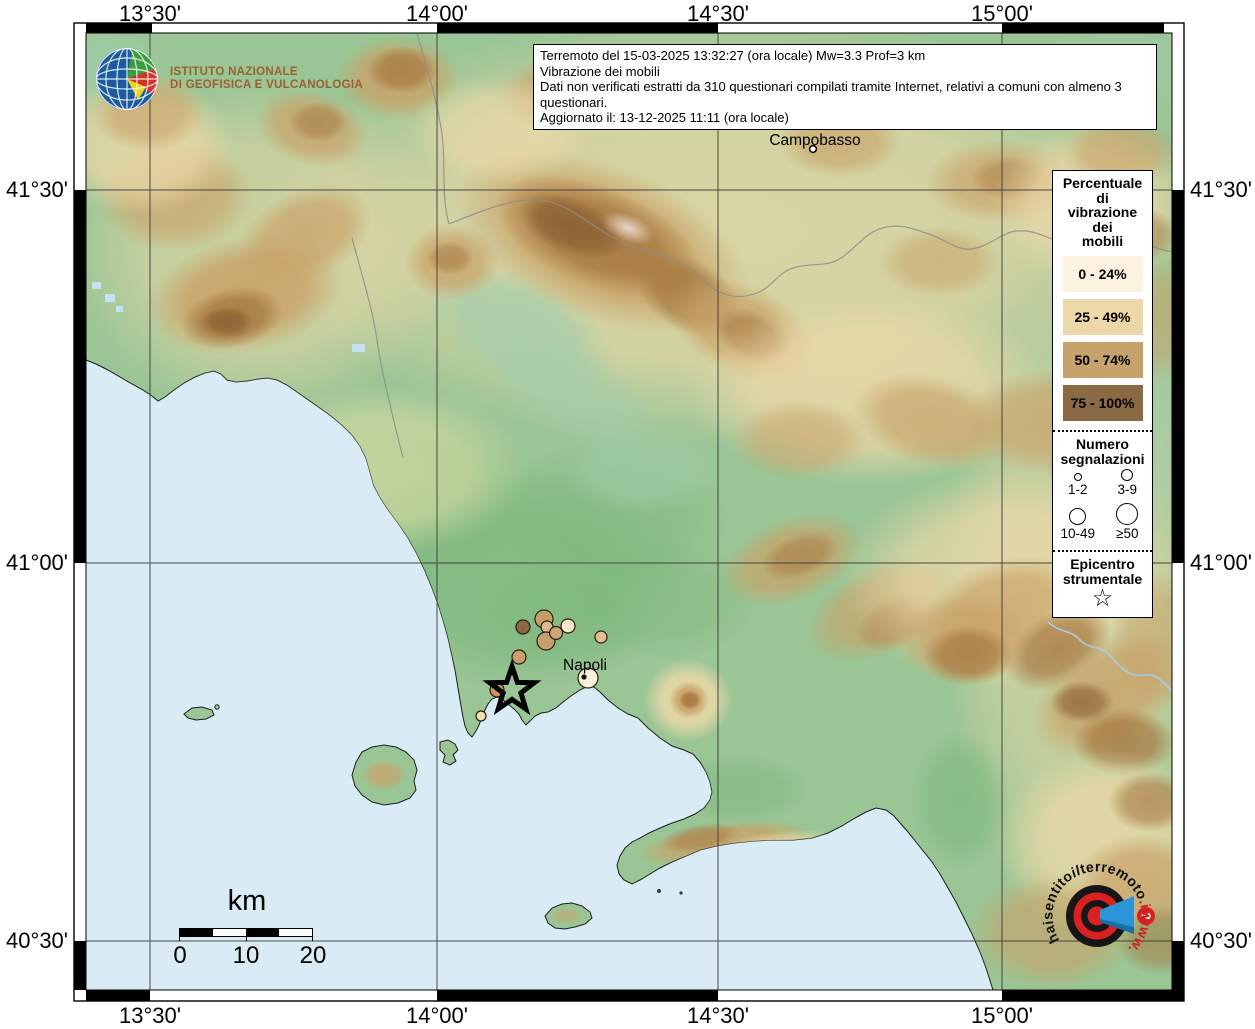 This screenshot has width=1255, height=1029. What do you see at coordinates (1221, 189) in the screenshot?
I see `lat-label-right-4130: 41°30'` at bounding box center [1221, 189].